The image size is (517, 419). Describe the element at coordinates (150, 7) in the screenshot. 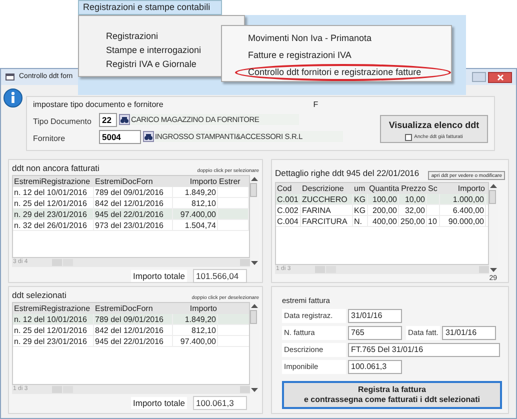

I see `menu-title: Registrazioni e stampe contabili` at that location.